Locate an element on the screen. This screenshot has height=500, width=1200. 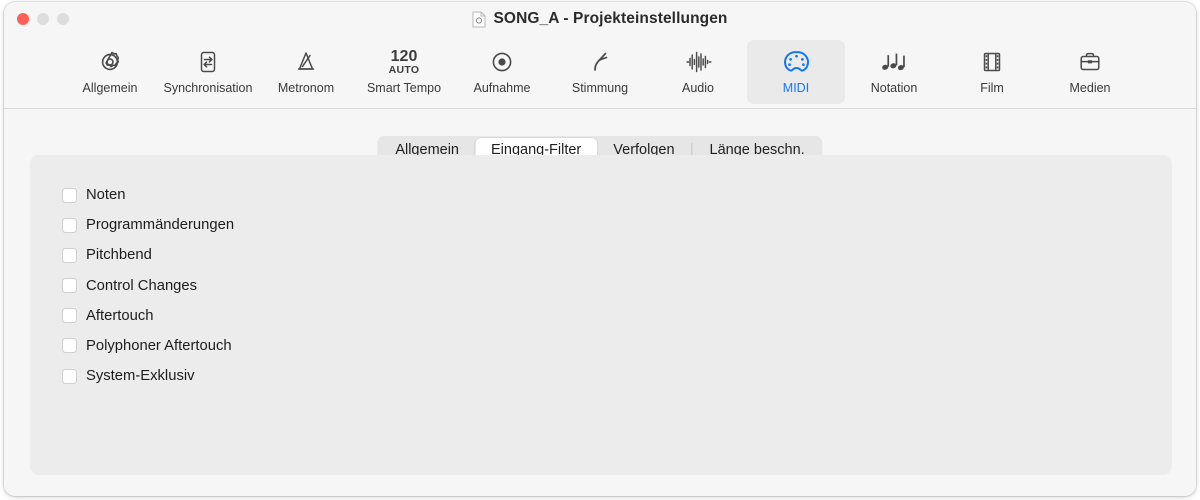
checkbox-row-aftertouch: Aftertouch is located at coordinates (148, 316).